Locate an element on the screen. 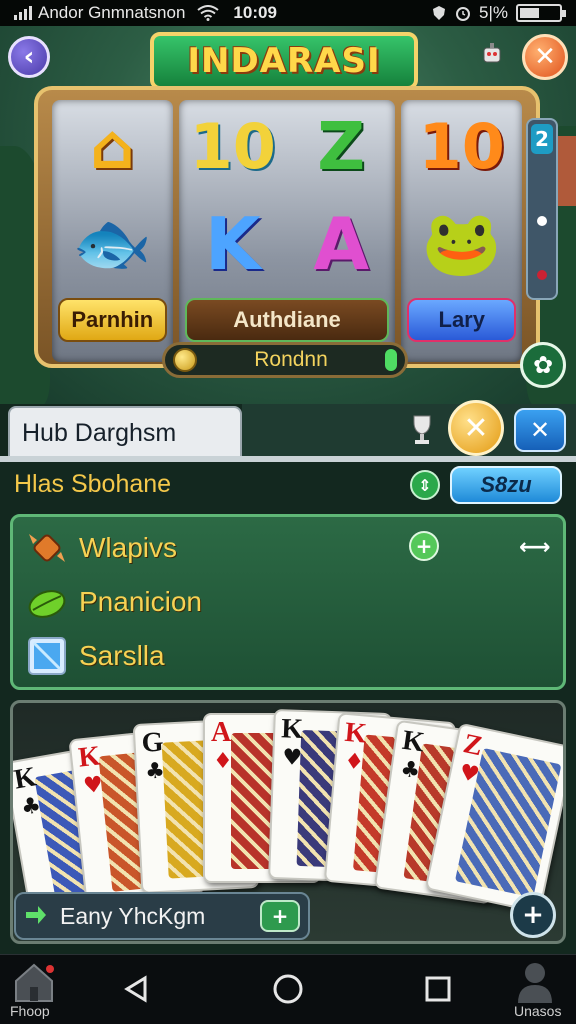  blue-close-button: ✕ is located at coordinates (540, 430).